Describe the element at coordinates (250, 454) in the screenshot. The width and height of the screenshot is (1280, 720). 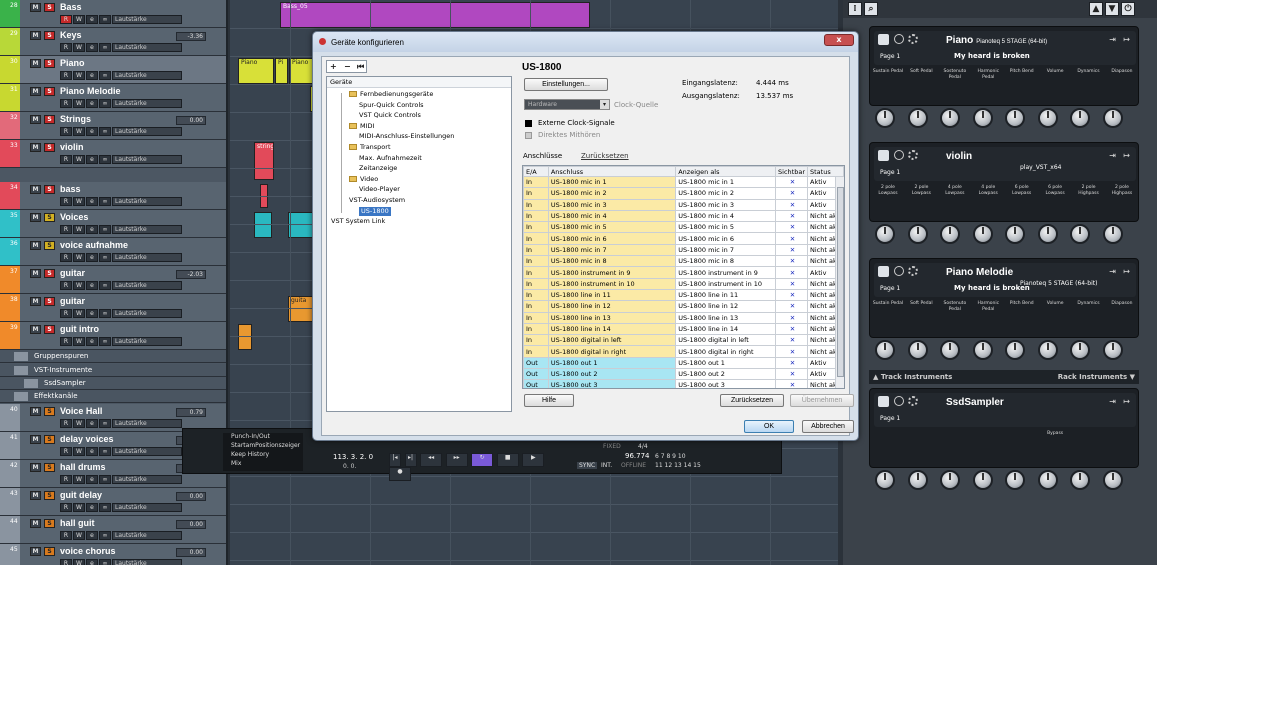
I see `transport-menu-item: Keep History` at that location.